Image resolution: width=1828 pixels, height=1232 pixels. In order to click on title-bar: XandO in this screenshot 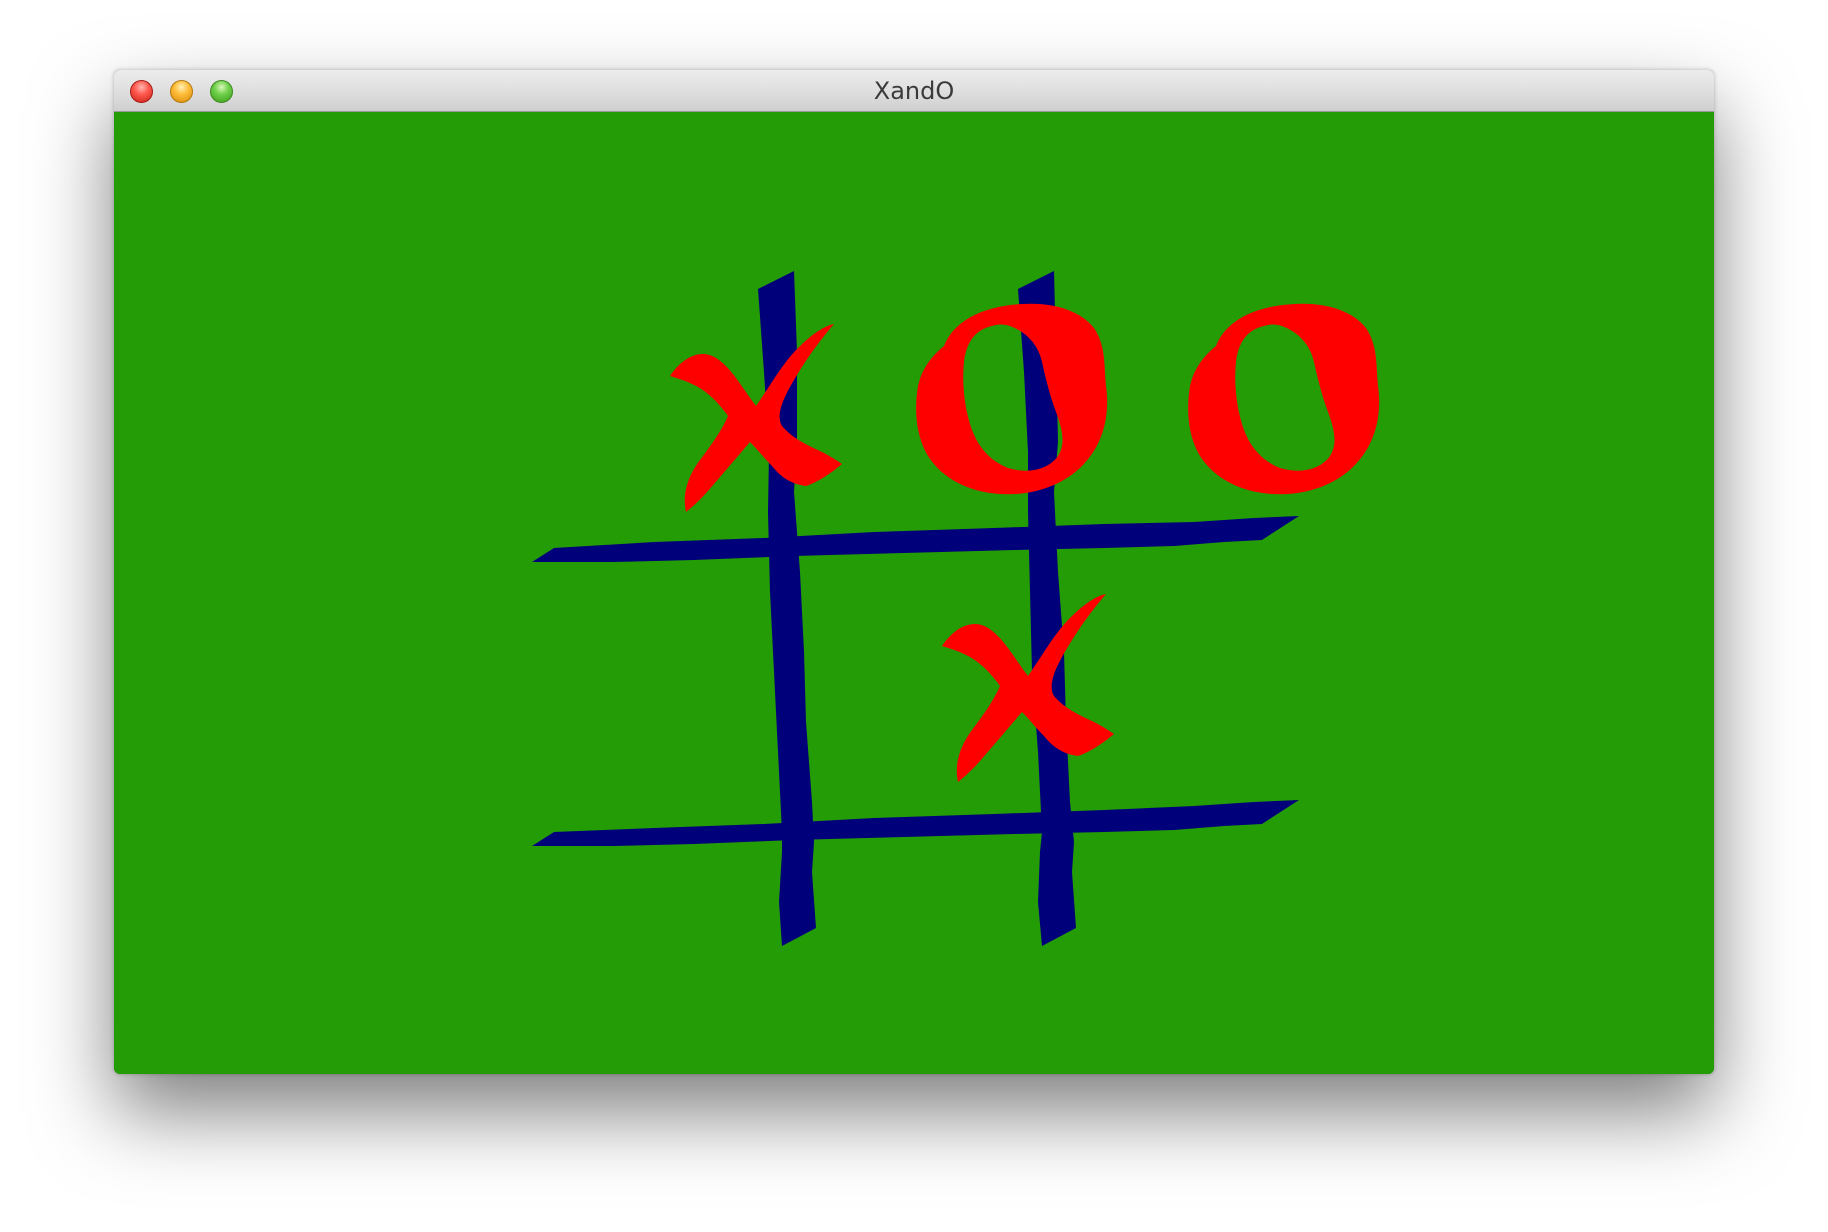, I will do `click(914, 91)`.